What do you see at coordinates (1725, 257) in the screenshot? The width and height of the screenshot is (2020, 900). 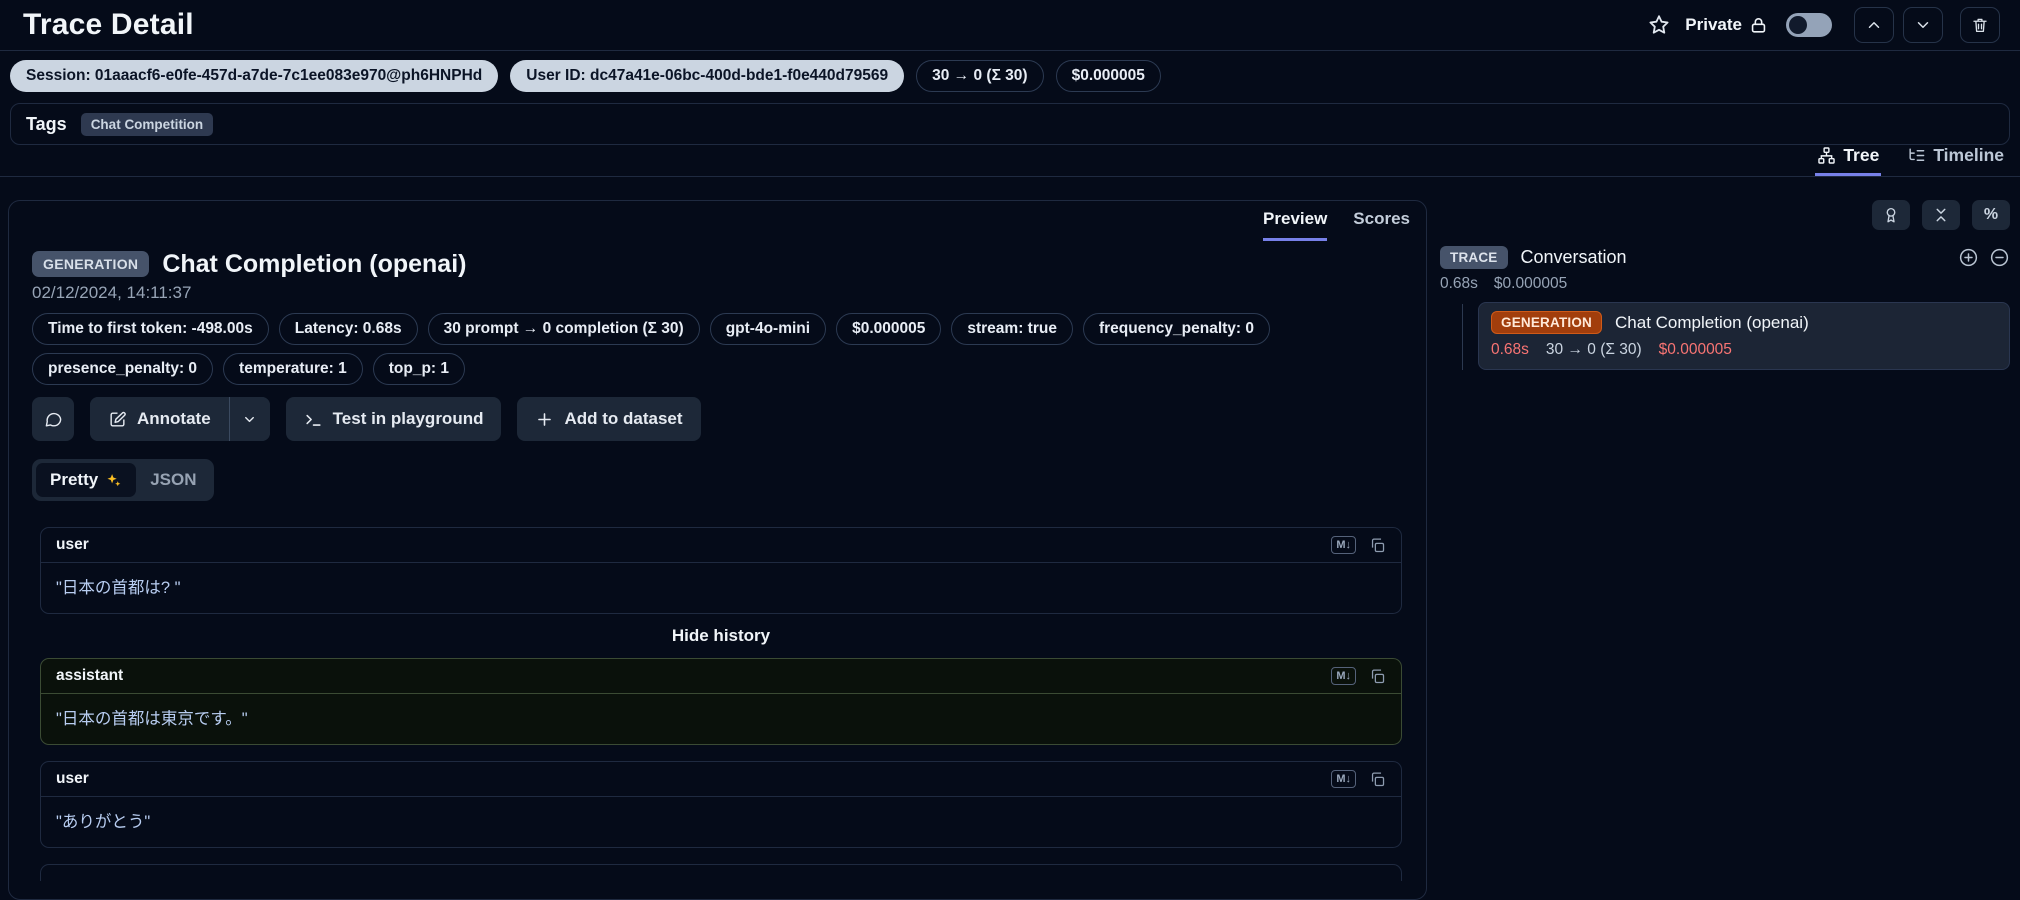 I see `trace-root-row: TRACE Conversation` at bounding box center [1725, 257].